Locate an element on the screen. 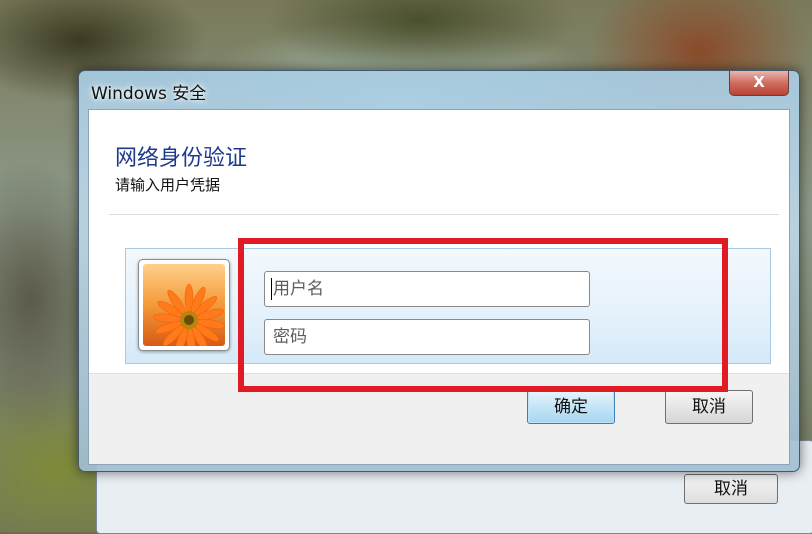 The image size is (812, 534). flower-avatar-icon is located at coordinates (184, 305).